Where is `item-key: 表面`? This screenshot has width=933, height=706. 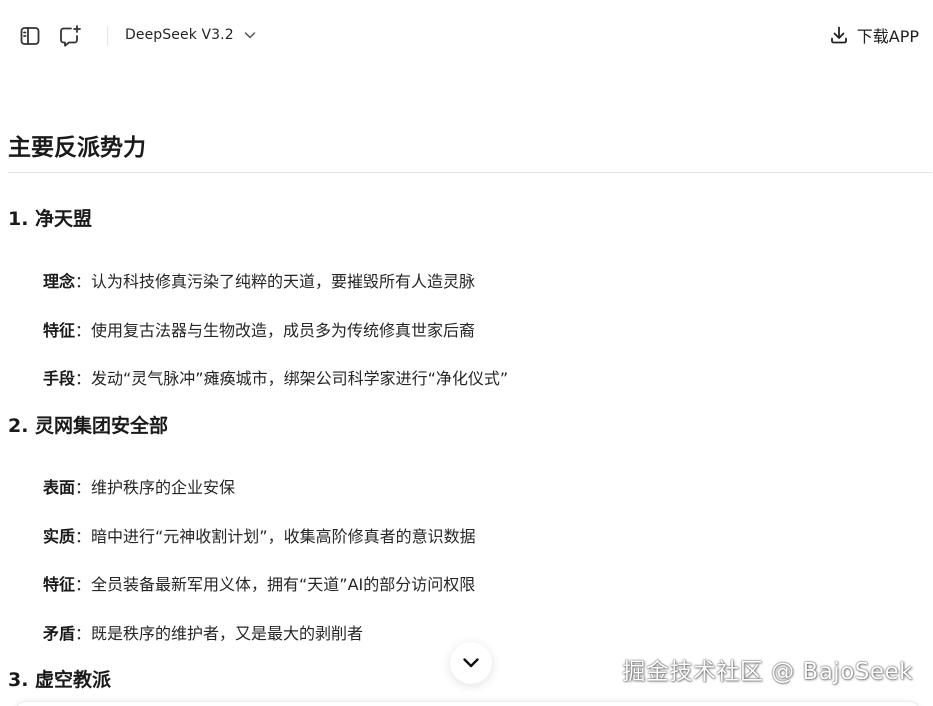
item-key: 表面 is located at coordinates (59, 487).